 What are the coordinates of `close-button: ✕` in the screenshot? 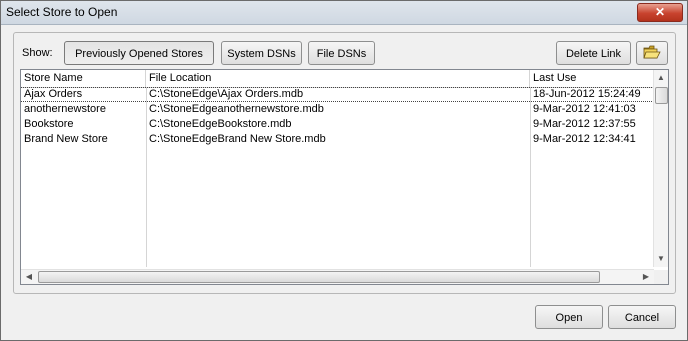 It's located at (660, 12).